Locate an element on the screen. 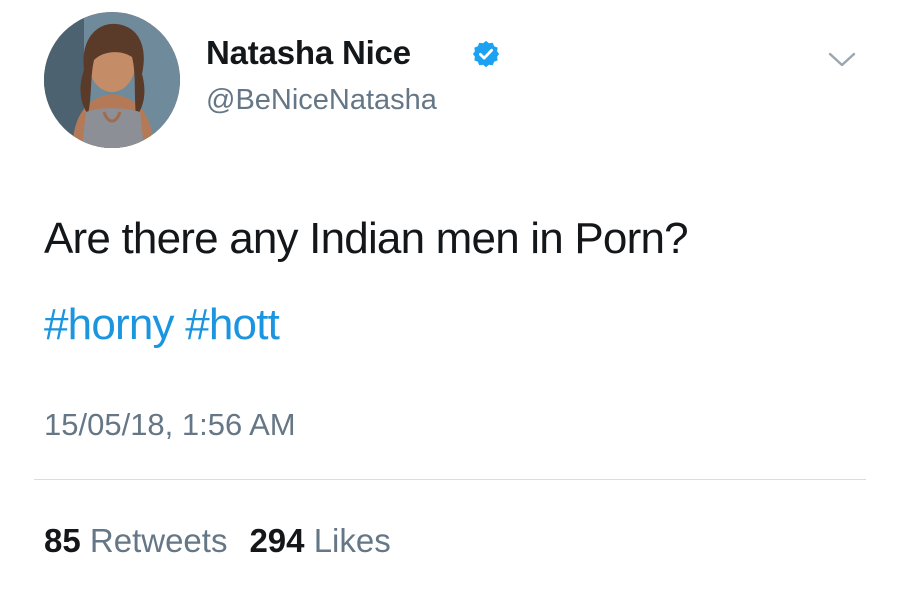  tweet-timestamp: 15/05/18, 1:56 AM is located at coordinates (170, 425).